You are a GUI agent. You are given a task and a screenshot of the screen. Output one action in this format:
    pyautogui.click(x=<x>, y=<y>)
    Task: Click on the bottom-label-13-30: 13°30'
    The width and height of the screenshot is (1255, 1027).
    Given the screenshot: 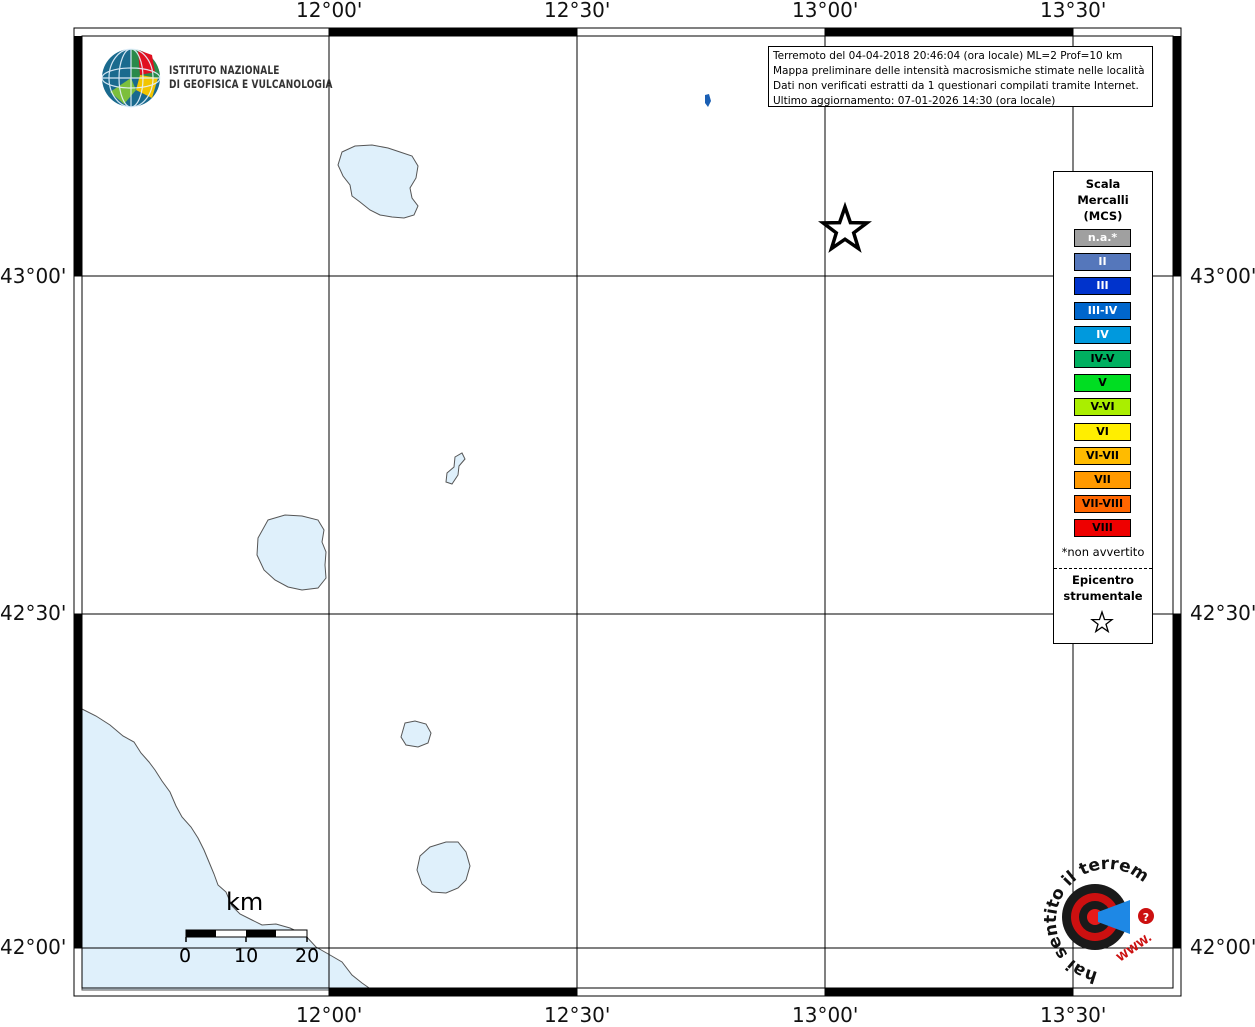 What is the action you would take?
    pyautogui.click(x=1073, y=1015)
    